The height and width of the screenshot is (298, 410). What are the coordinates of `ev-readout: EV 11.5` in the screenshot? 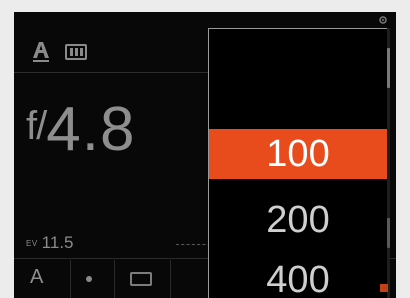 It's located at (50, 243).